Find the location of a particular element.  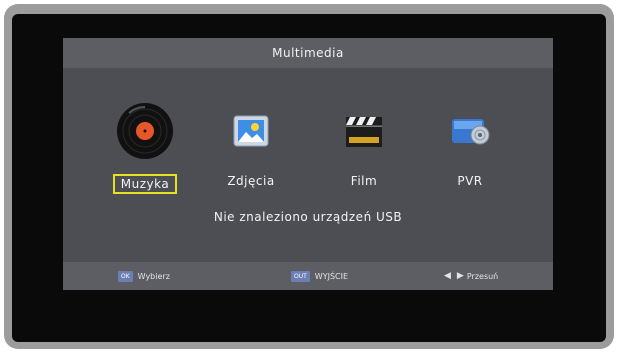

select-hint: OK Wybierz is located at coordinates (144, 276).